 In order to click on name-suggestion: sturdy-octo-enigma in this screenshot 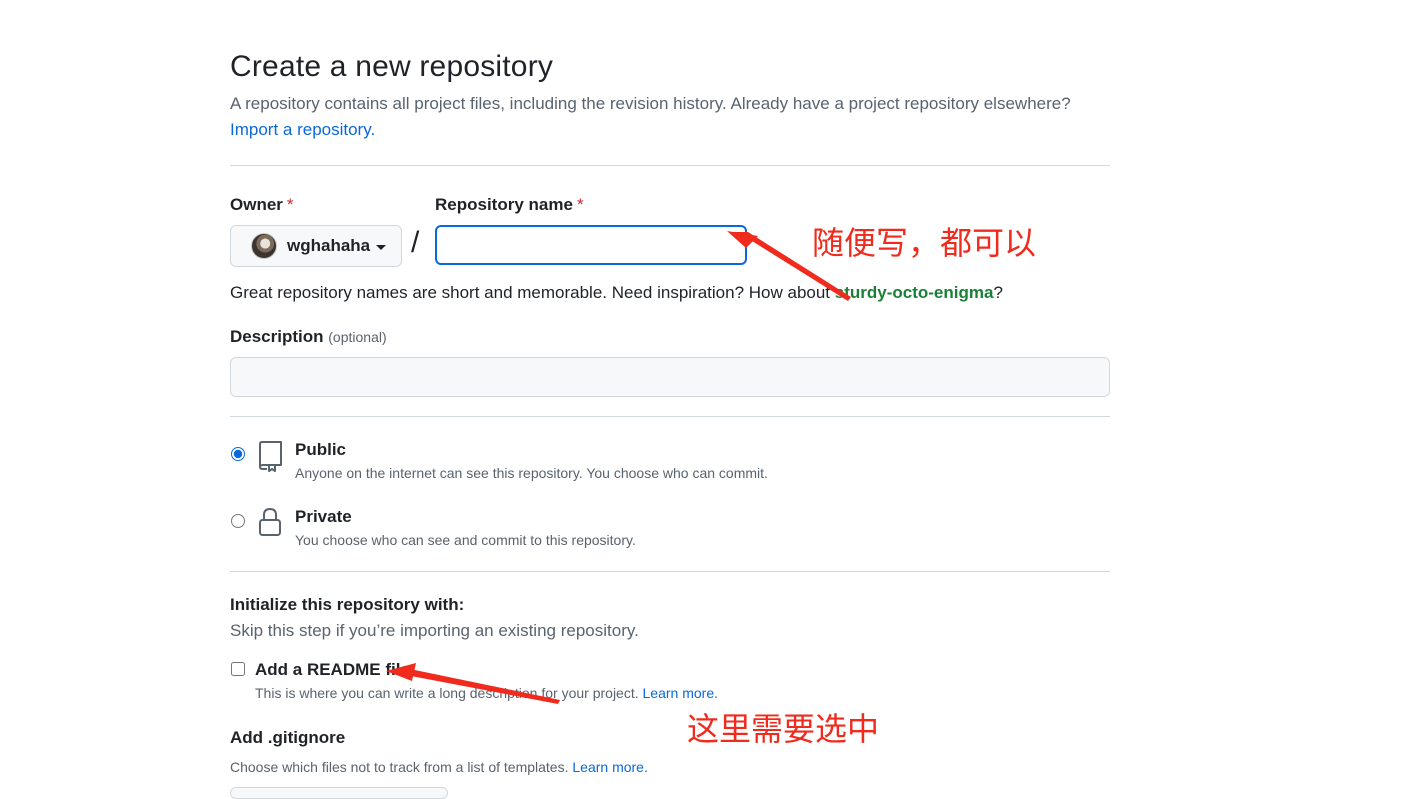, I will do `click(914, 292)`.